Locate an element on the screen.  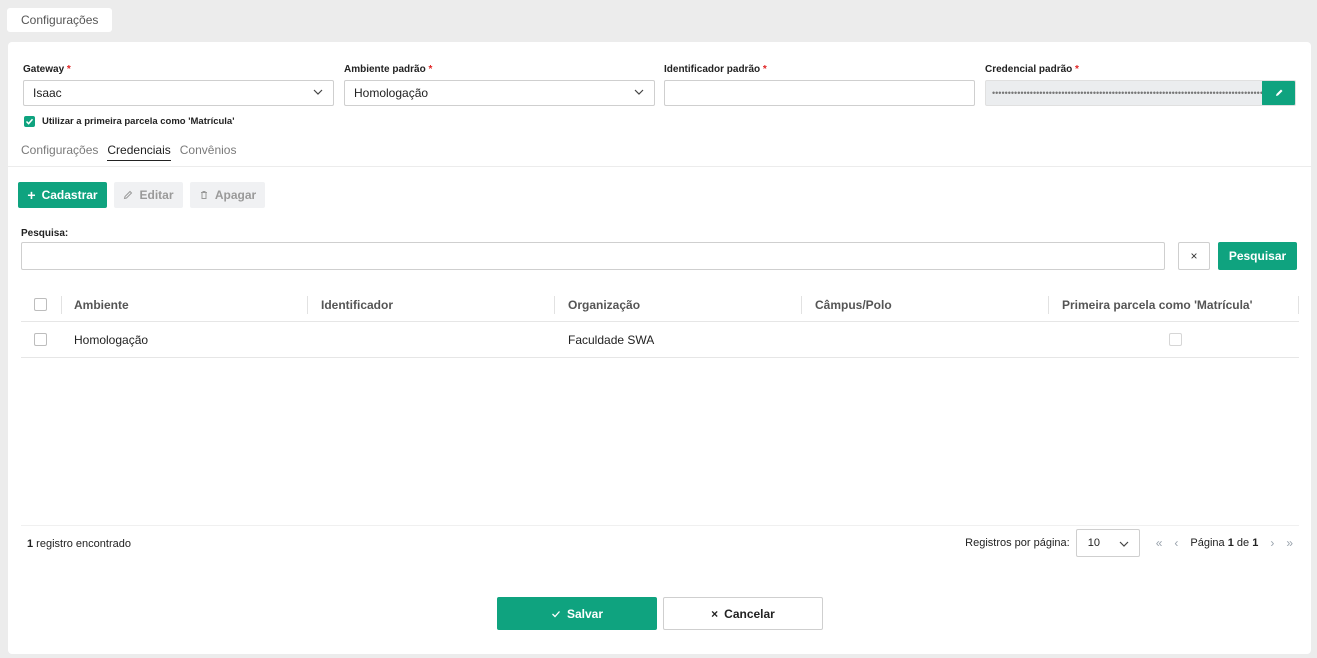
ambiente-select: Homologação is located at coordinates (499, 93).